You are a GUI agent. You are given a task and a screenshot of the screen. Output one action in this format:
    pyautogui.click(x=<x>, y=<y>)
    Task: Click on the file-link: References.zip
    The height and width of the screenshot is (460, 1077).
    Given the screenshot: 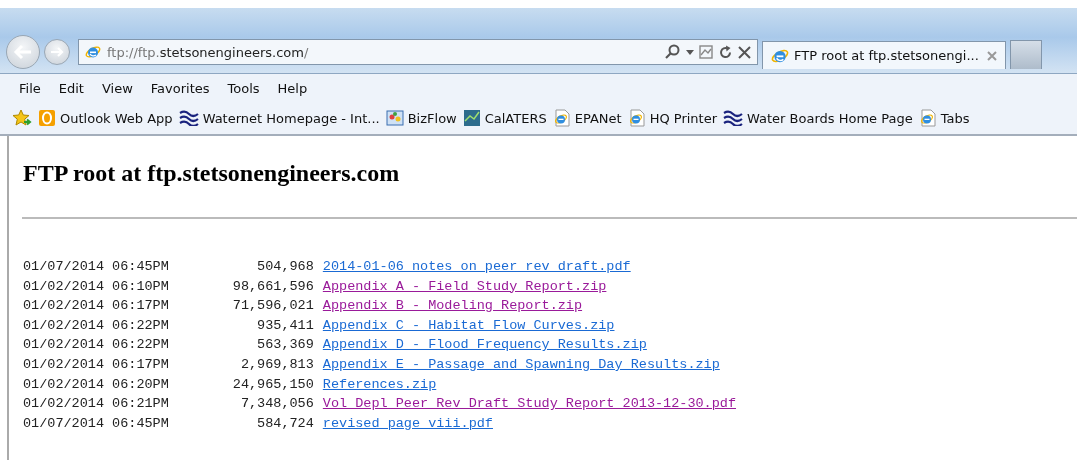 What is the action you would take?
    pyautogui.click(x=379, y=384)
    